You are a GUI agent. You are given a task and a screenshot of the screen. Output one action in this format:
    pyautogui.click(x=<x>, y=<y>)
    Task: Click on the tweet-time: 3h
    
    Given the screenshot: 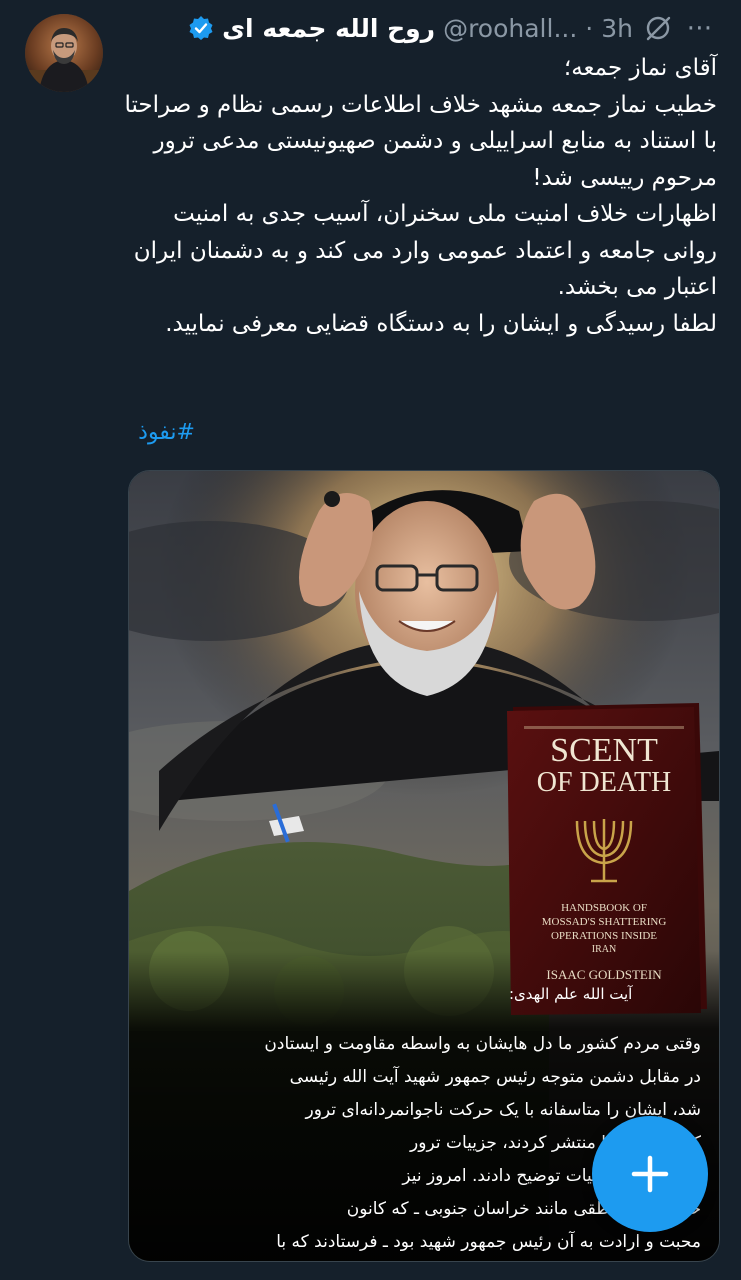 What is the action you would take?
    pyautogui.click(x=617, y=28)
    